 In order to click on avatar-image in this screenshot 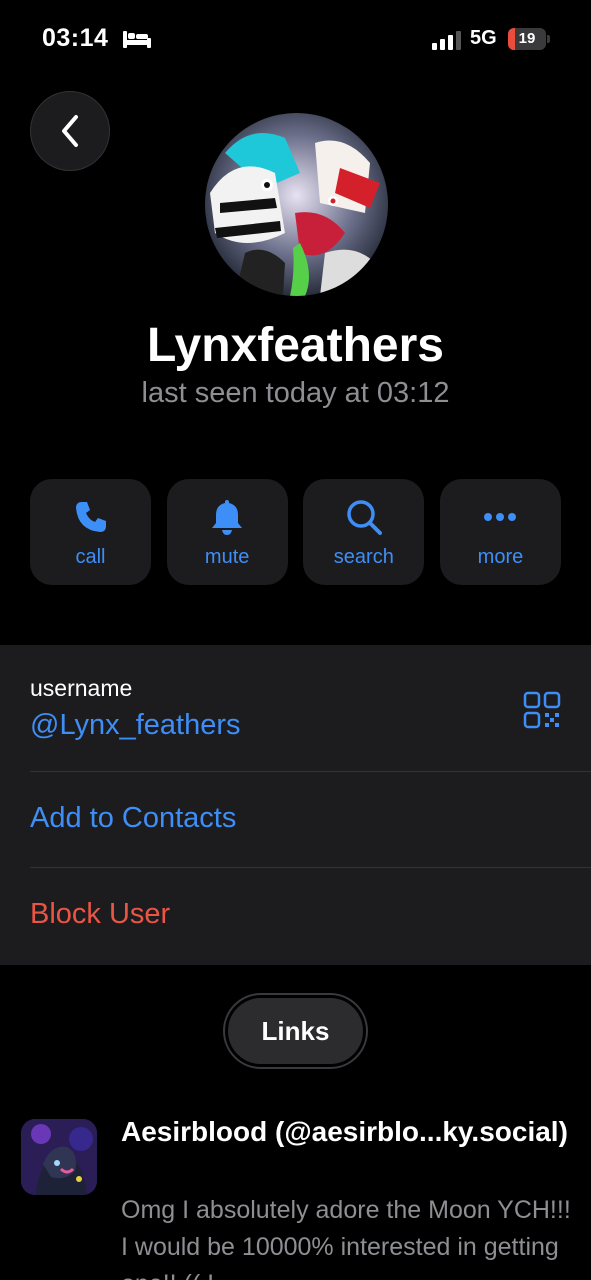, I will do `click(296, 204)`.